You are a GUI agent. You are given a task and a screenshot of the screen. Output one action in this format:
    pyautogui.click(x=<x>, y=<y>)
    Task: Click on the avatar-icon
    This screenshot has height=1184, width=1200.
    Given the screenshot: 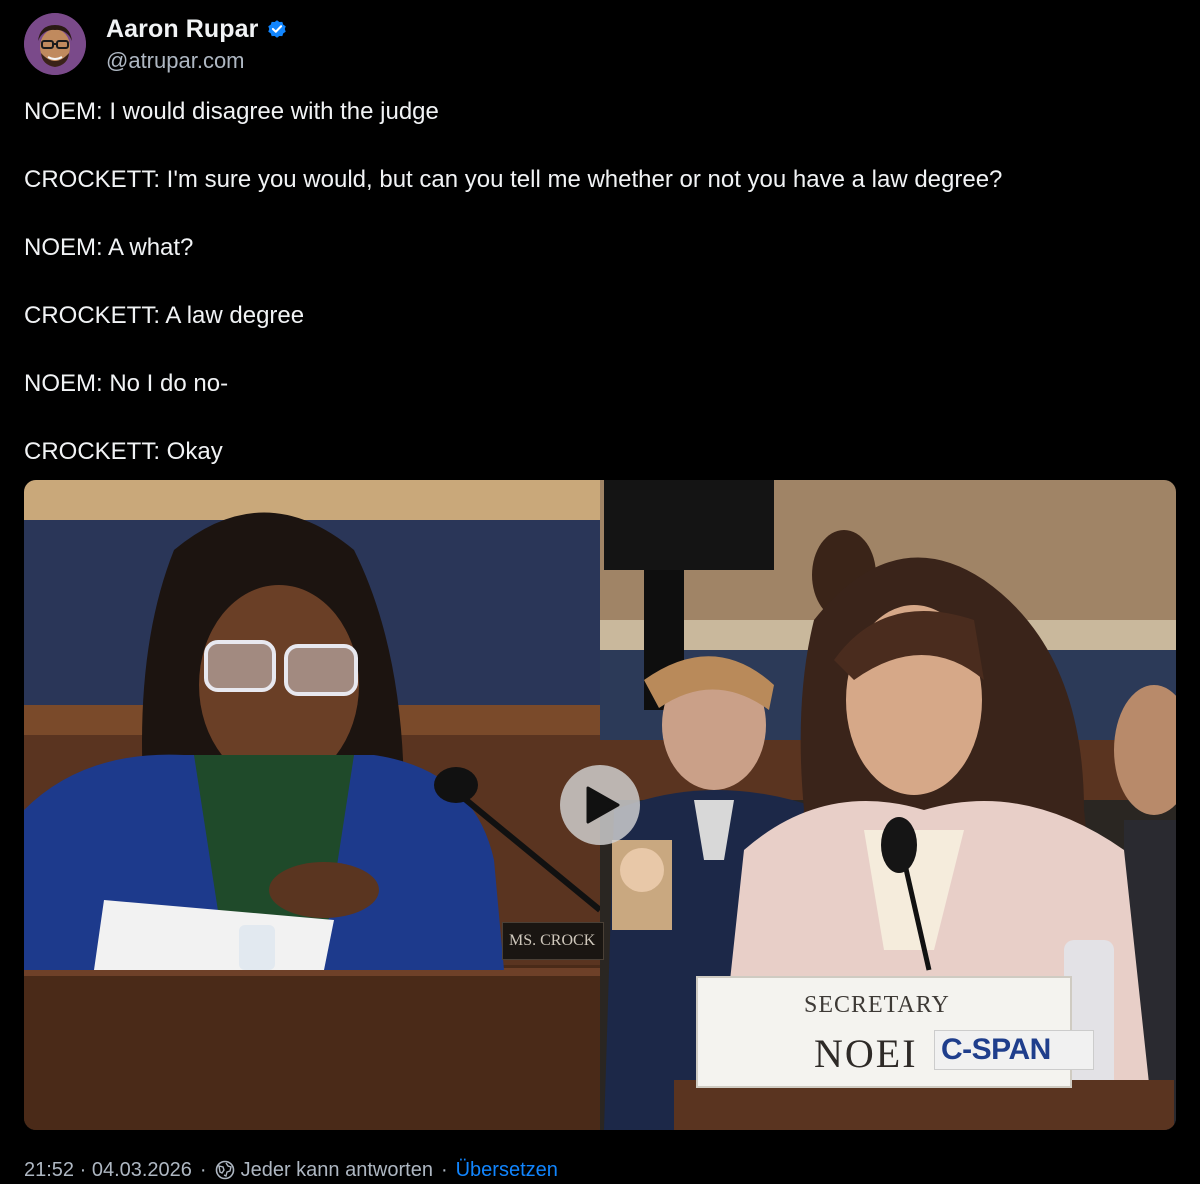 What is the action you would take?
    pyautogui.click(x=55, y=44)
    